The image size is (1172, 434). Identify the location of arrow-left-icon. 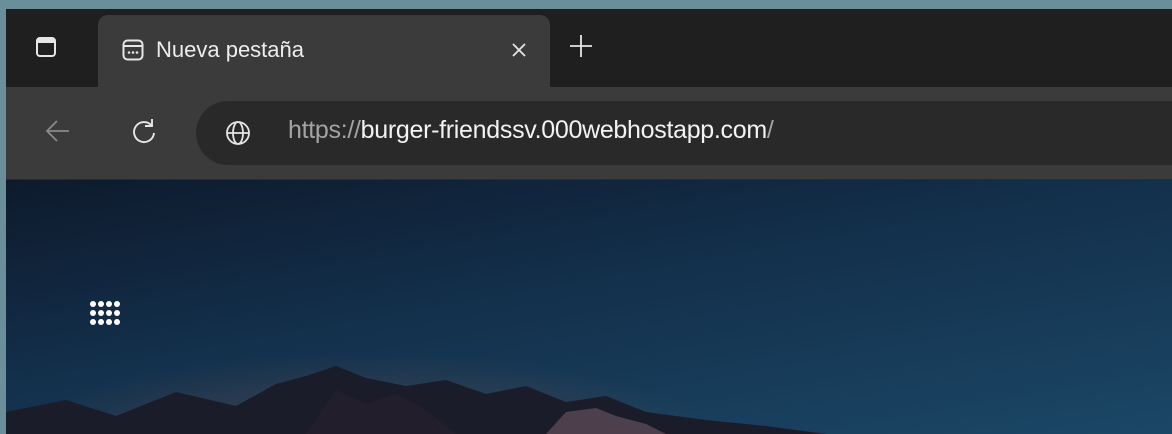
(57, 131).